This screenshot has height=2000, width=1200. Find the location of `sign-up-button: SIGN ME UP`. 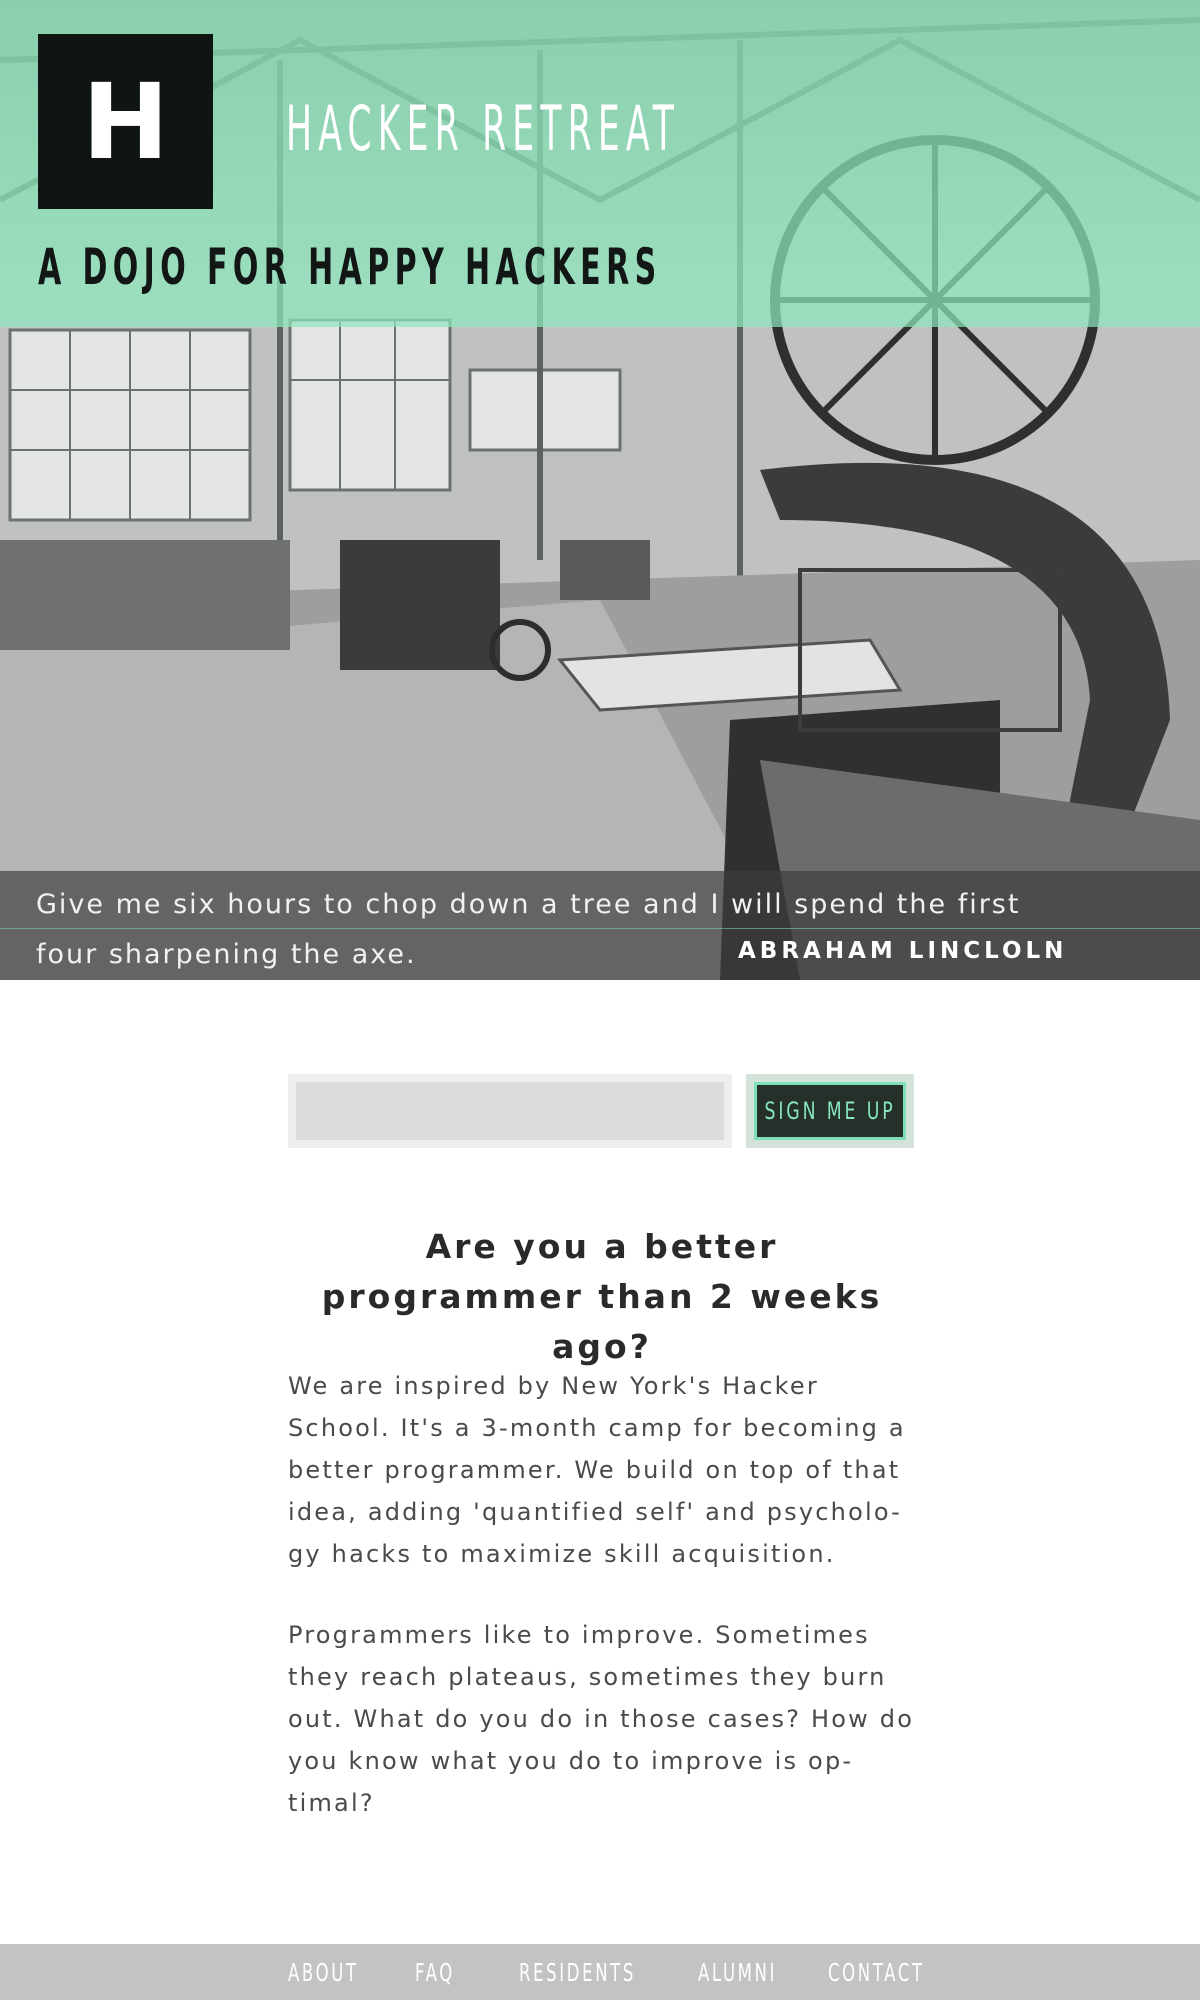

sign-up-button: SIGN ME UP is located at coordinates (830, 1111).